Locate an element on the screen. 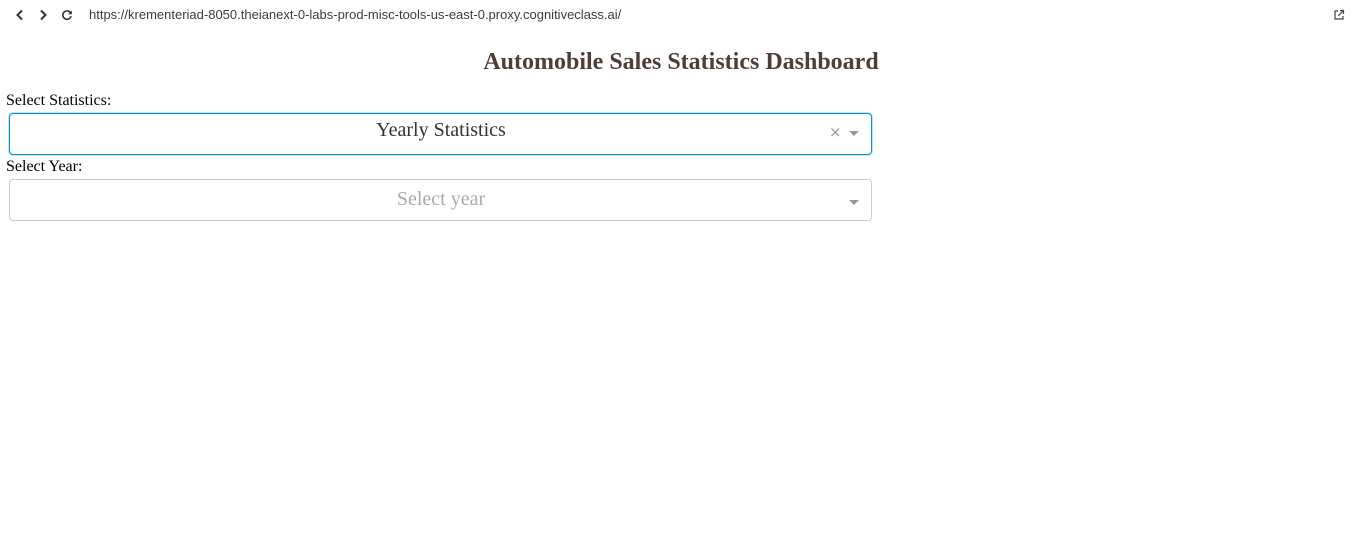 Image resolution: width=1362 pixels, height=559 pixels. statistics-label: Select Statistics: is located at coordinates (59, 100).